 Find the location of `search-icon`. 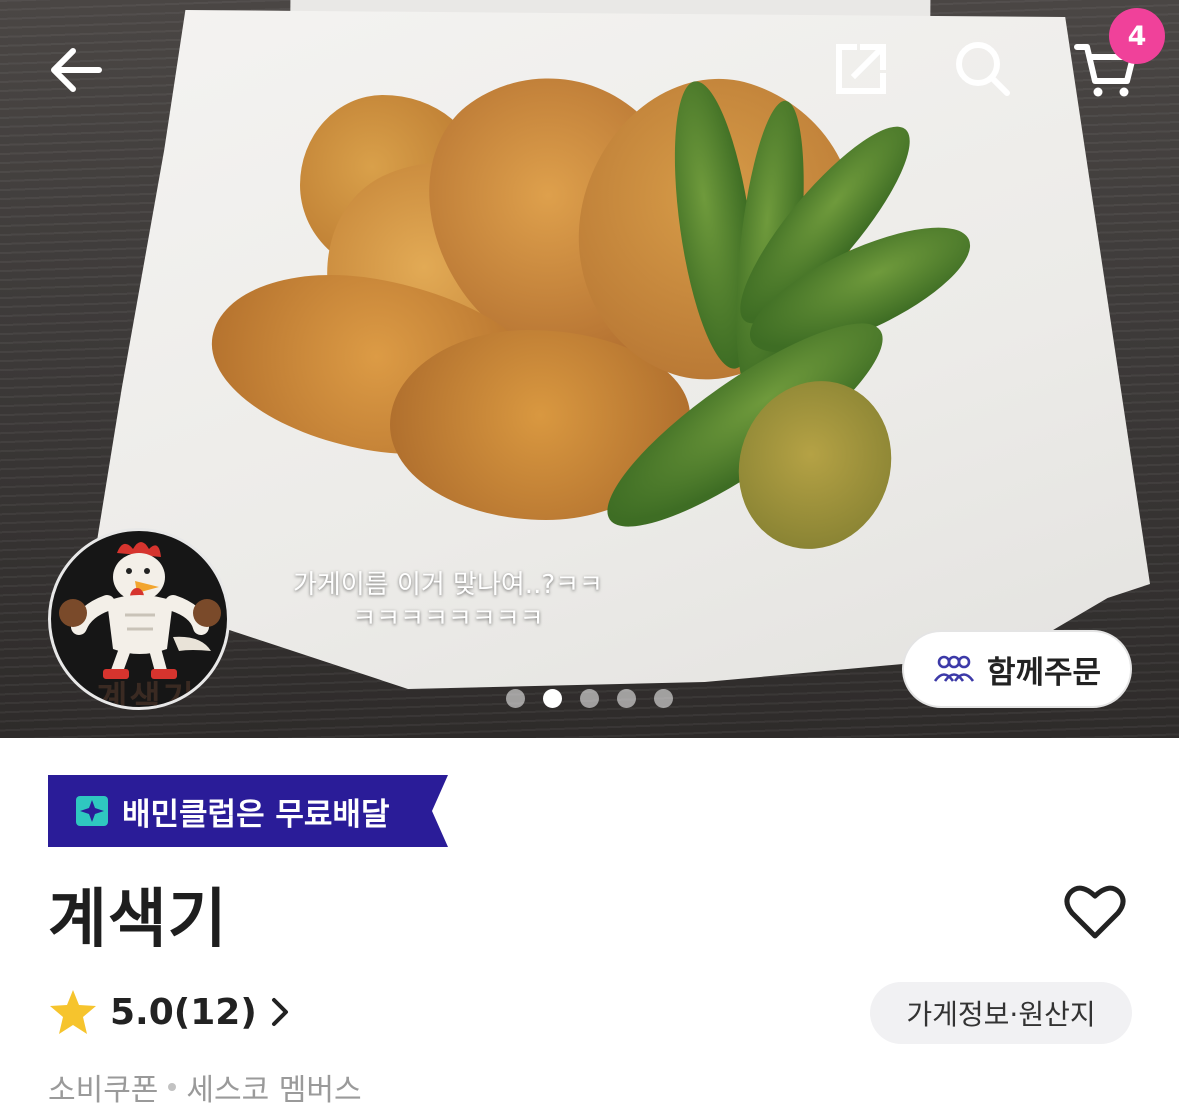

search-icon is located at coordinates (983, 69).